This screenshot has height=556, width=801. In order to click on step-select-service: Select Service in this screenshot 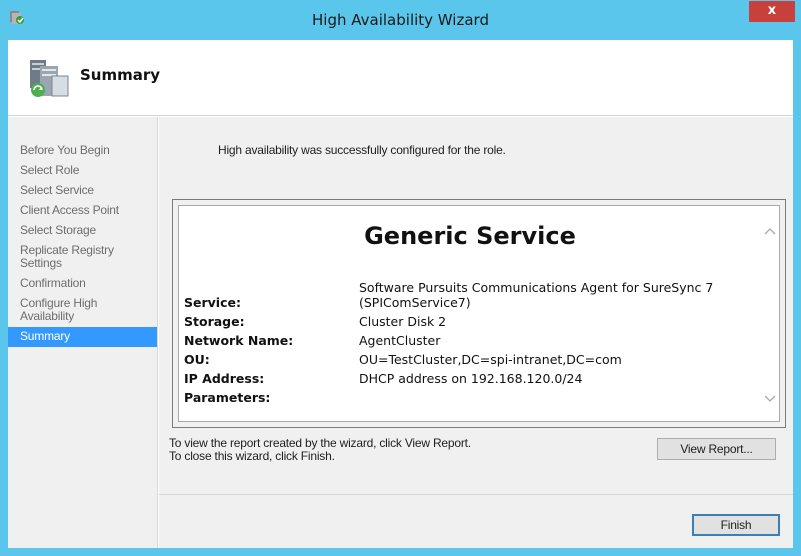, I will do `click(82, 191)`.